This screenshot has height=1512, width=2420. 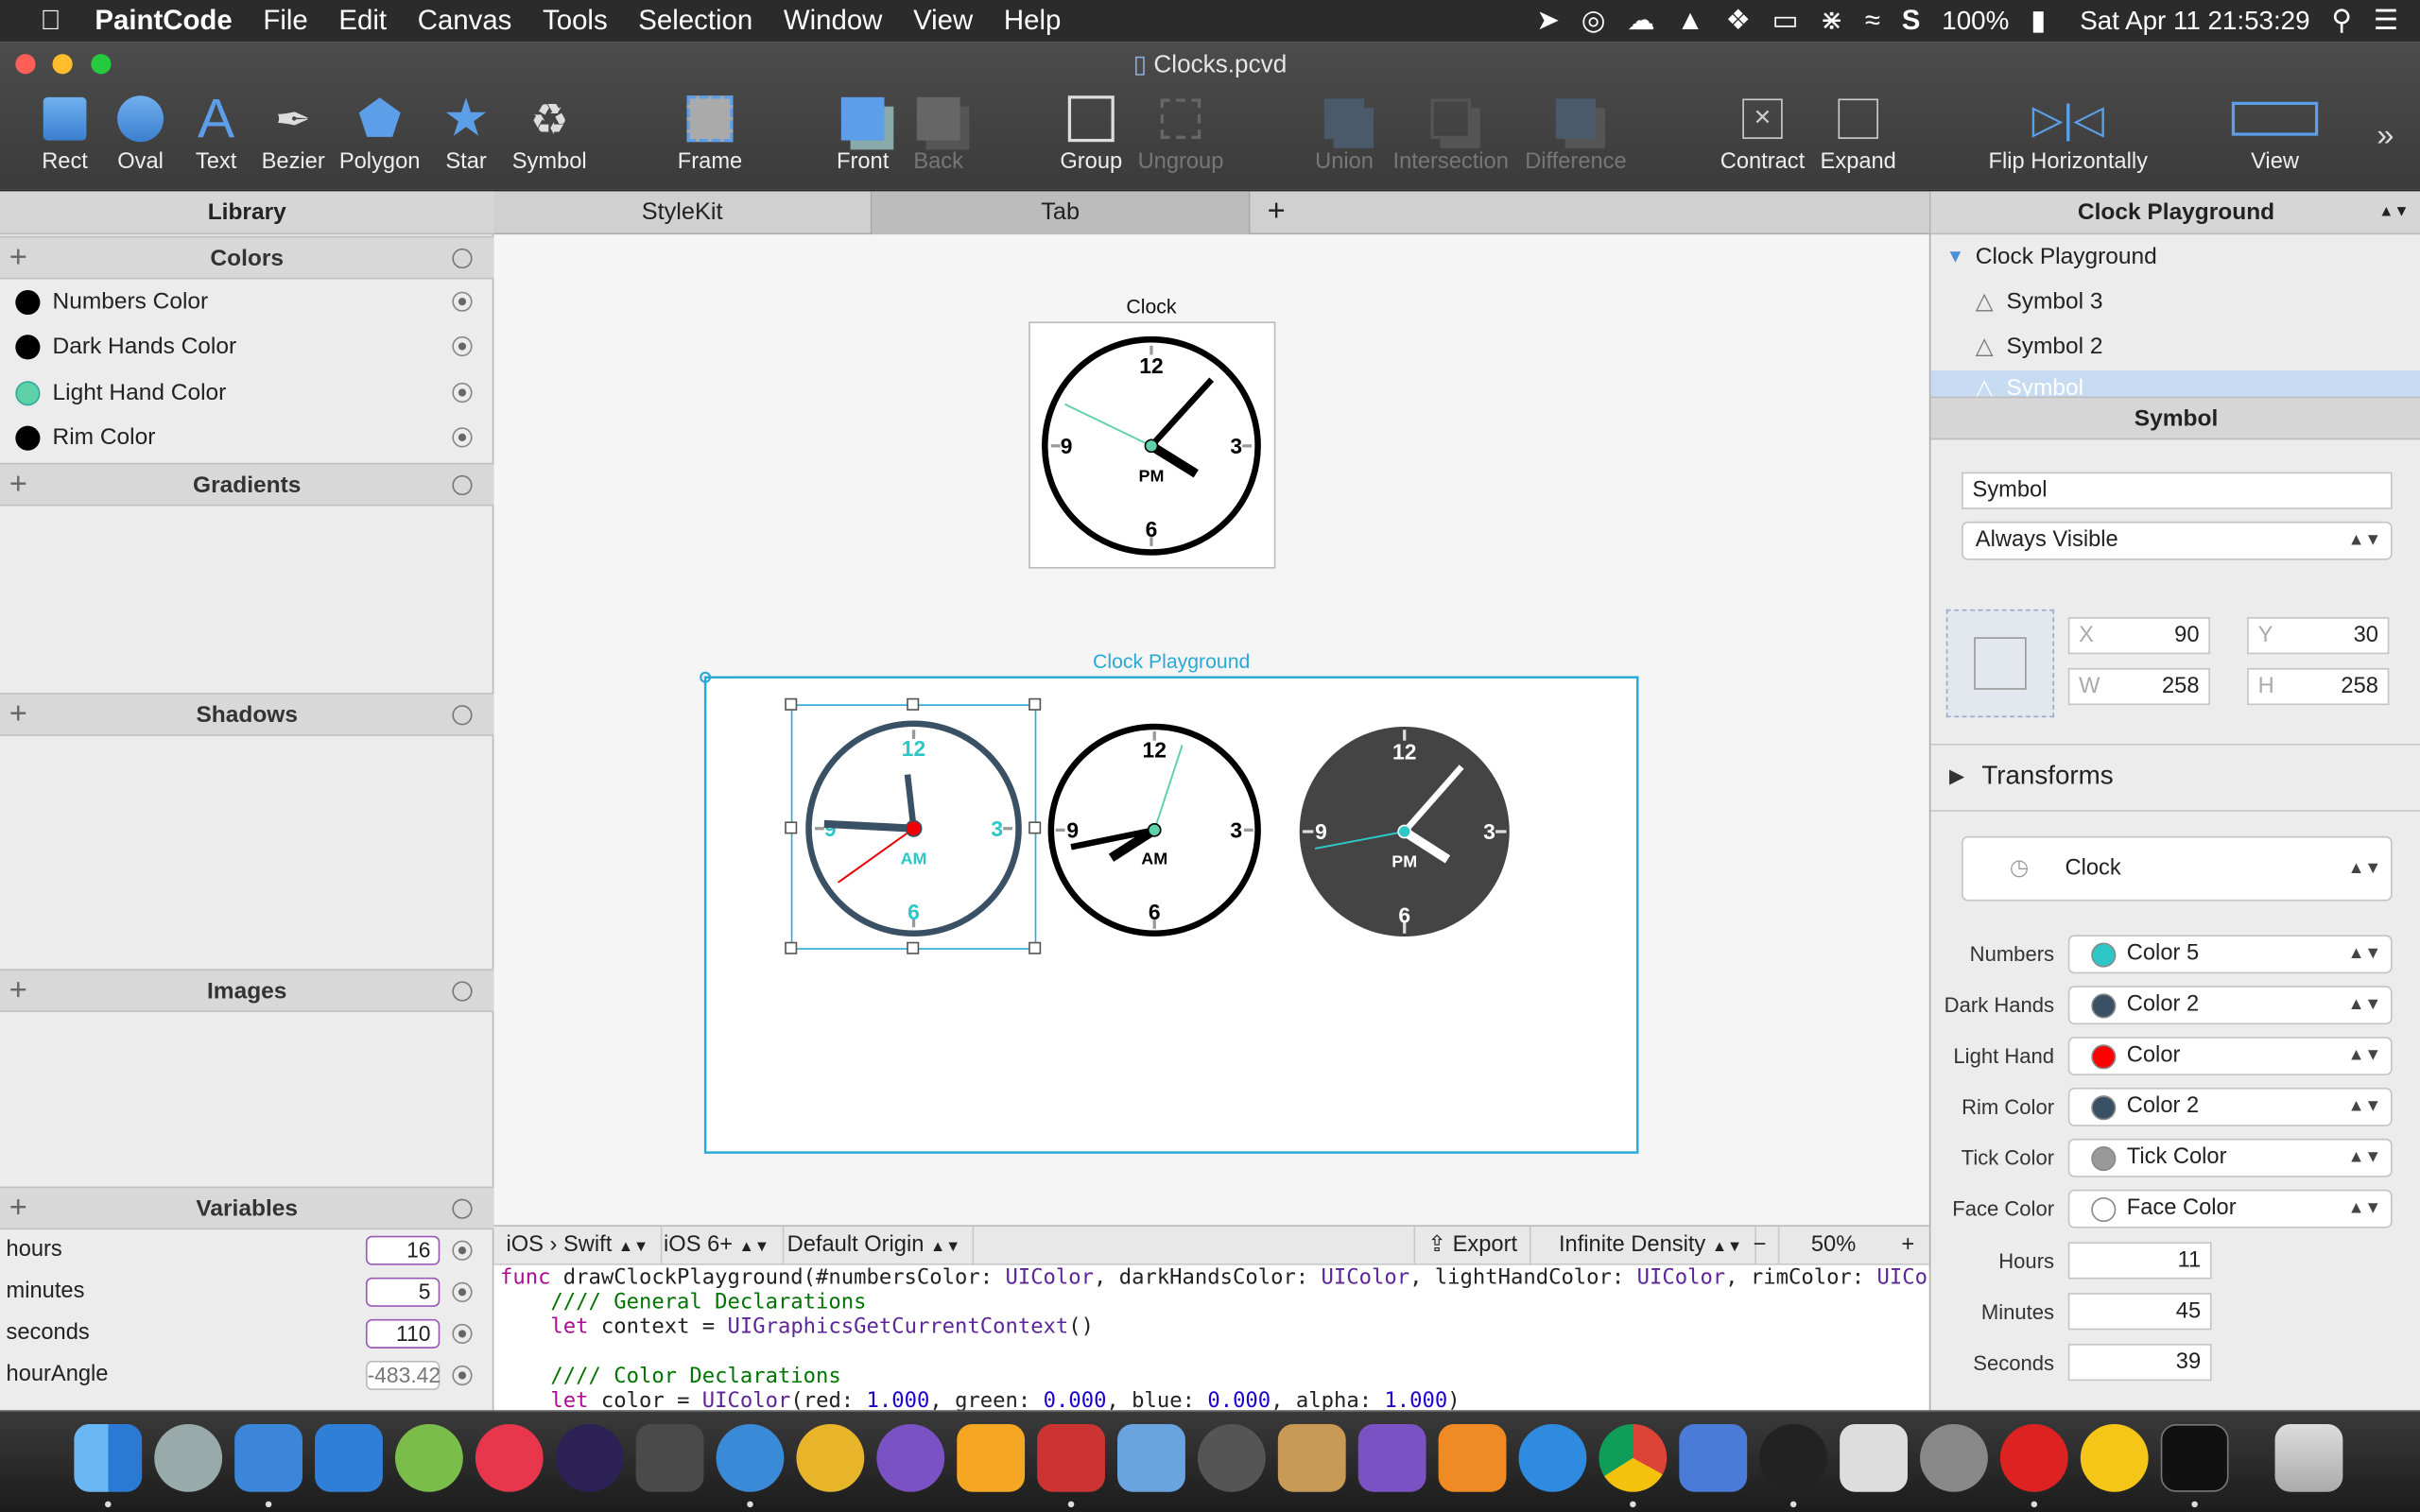 I want to click on eclipse-icon, so click(x=589, y=1457).